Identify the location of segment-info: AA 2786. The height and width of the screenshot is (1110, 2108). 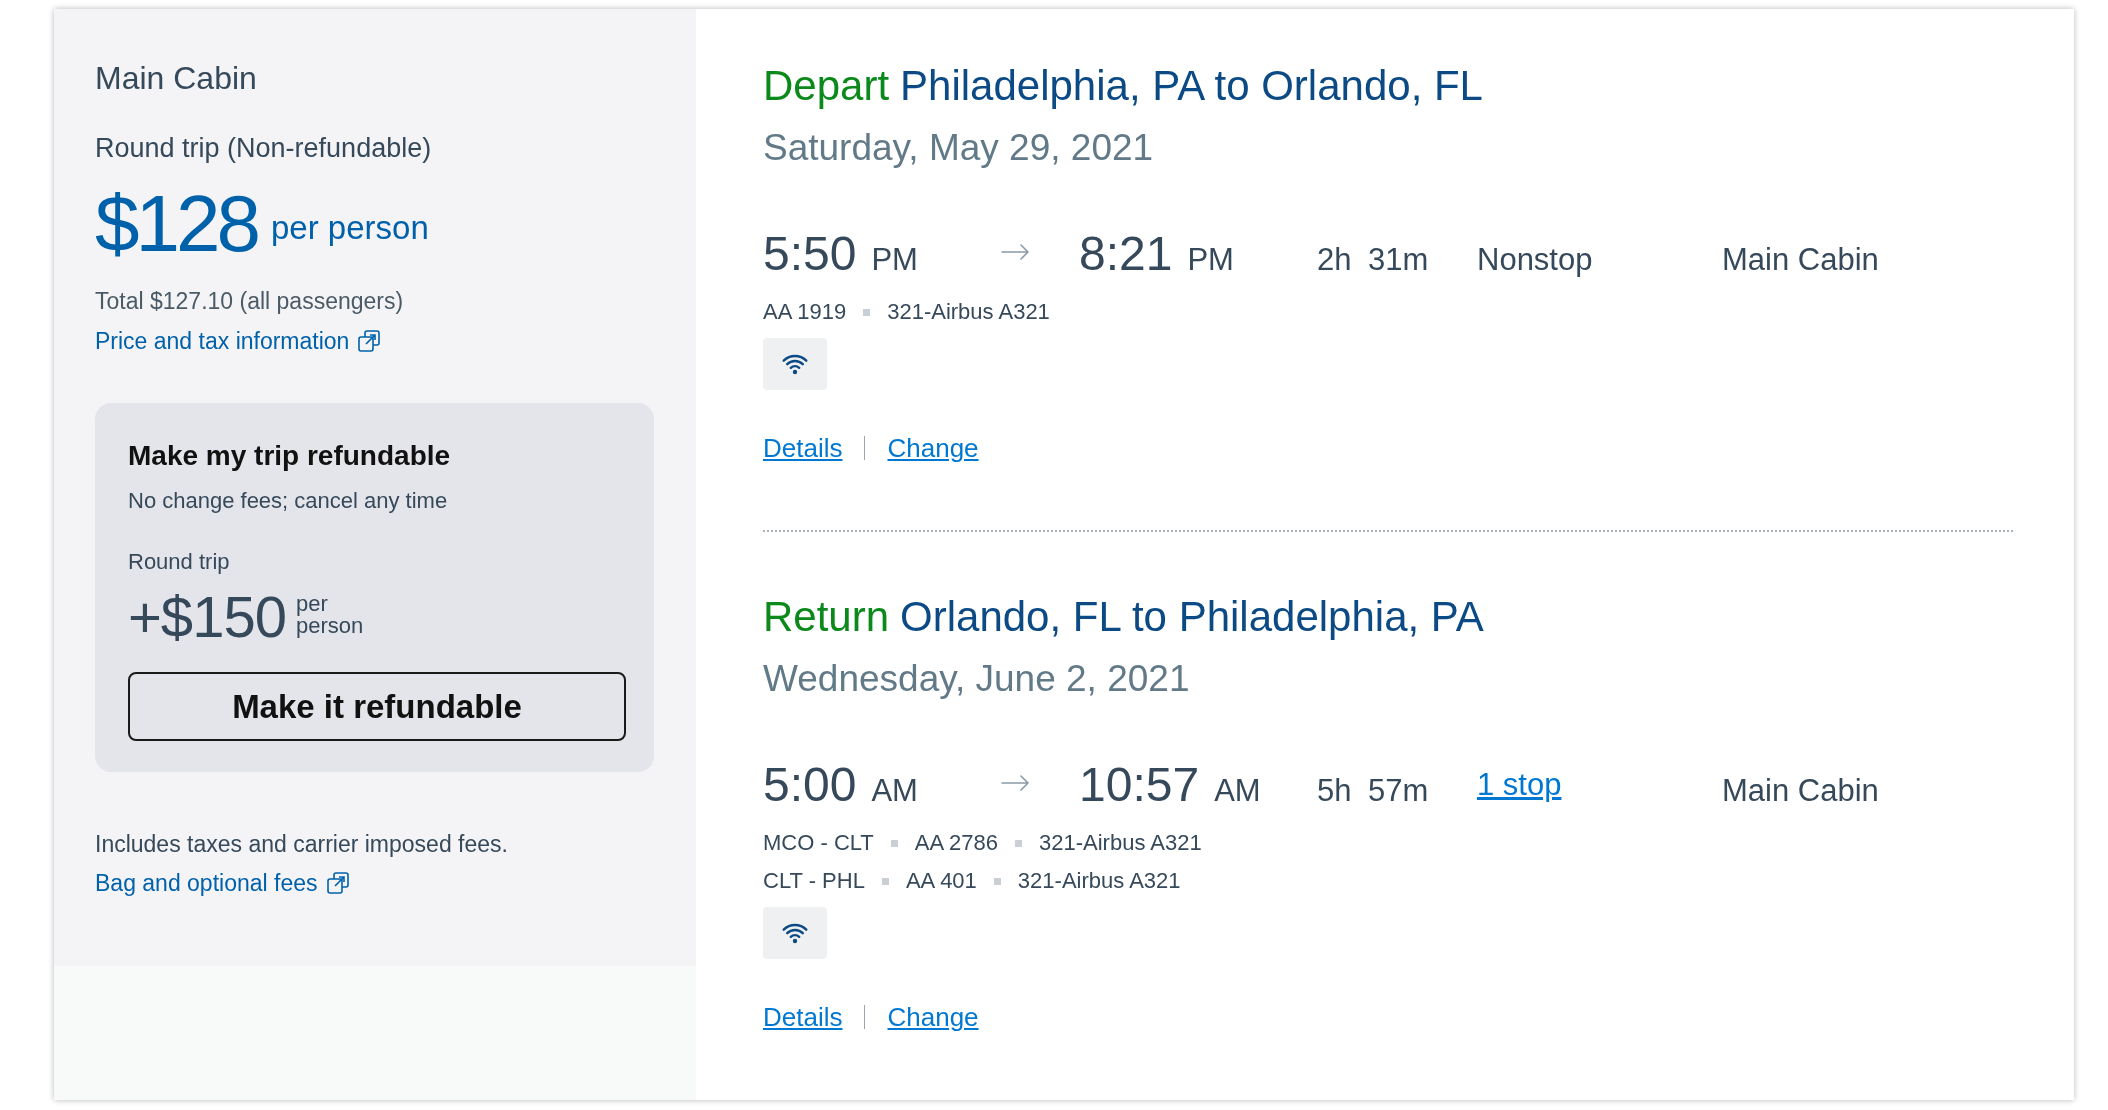
(956, 843).